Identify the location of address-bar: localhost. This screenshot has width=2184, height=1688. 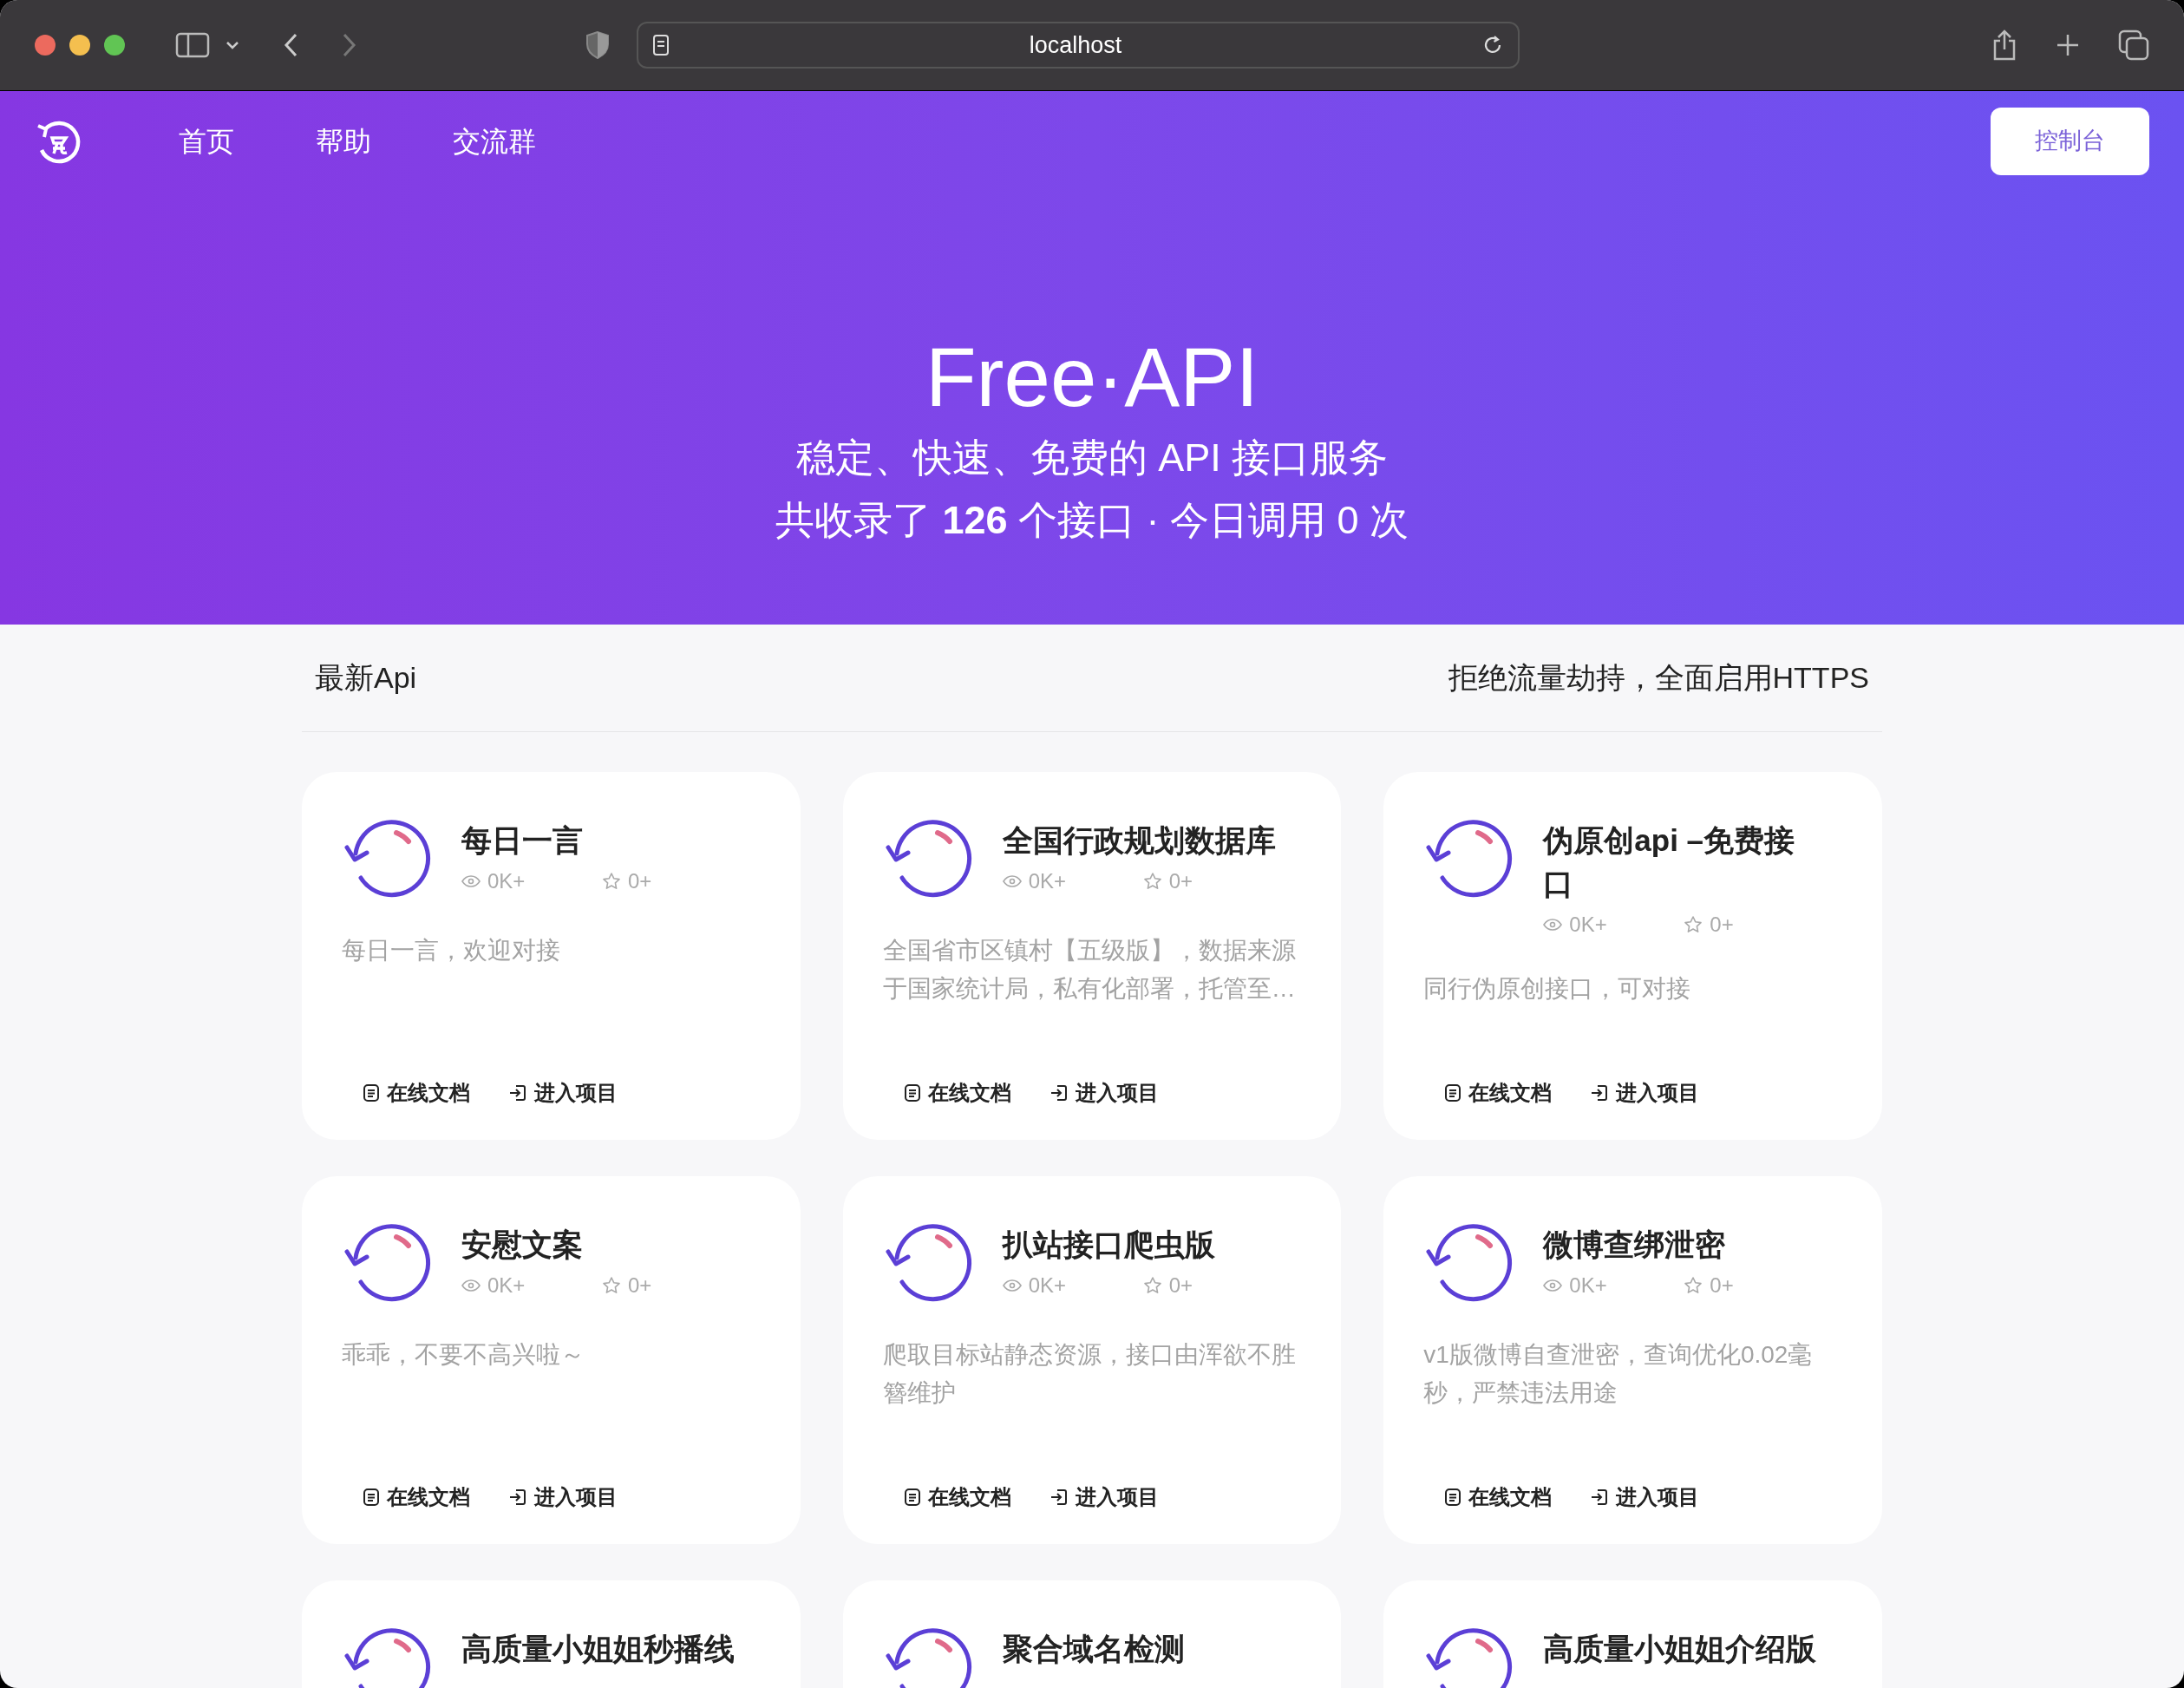
(1078, 45).